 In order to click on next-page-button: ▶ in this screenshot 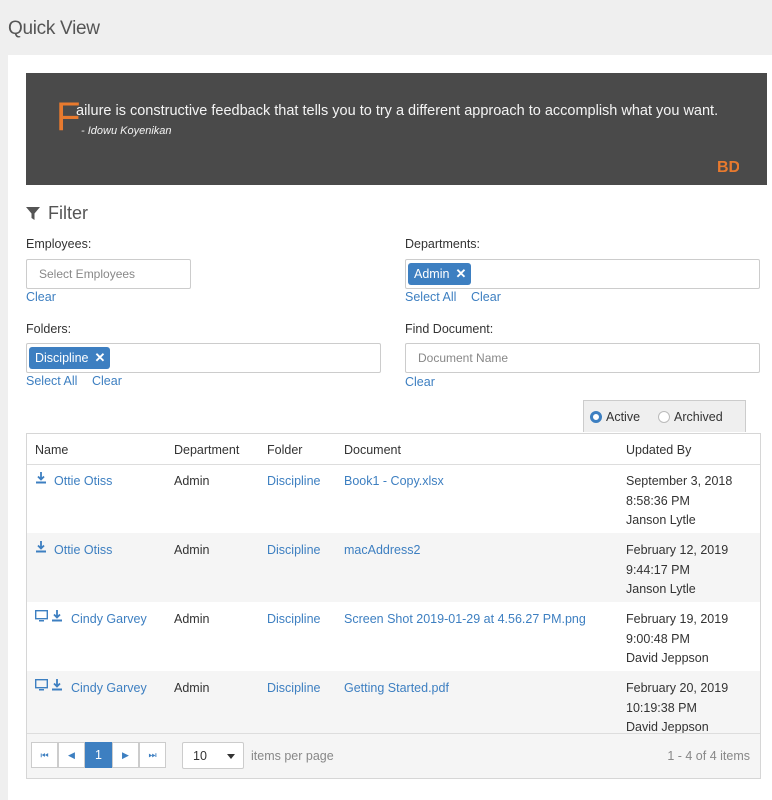, I will do `click(125, 755)`.